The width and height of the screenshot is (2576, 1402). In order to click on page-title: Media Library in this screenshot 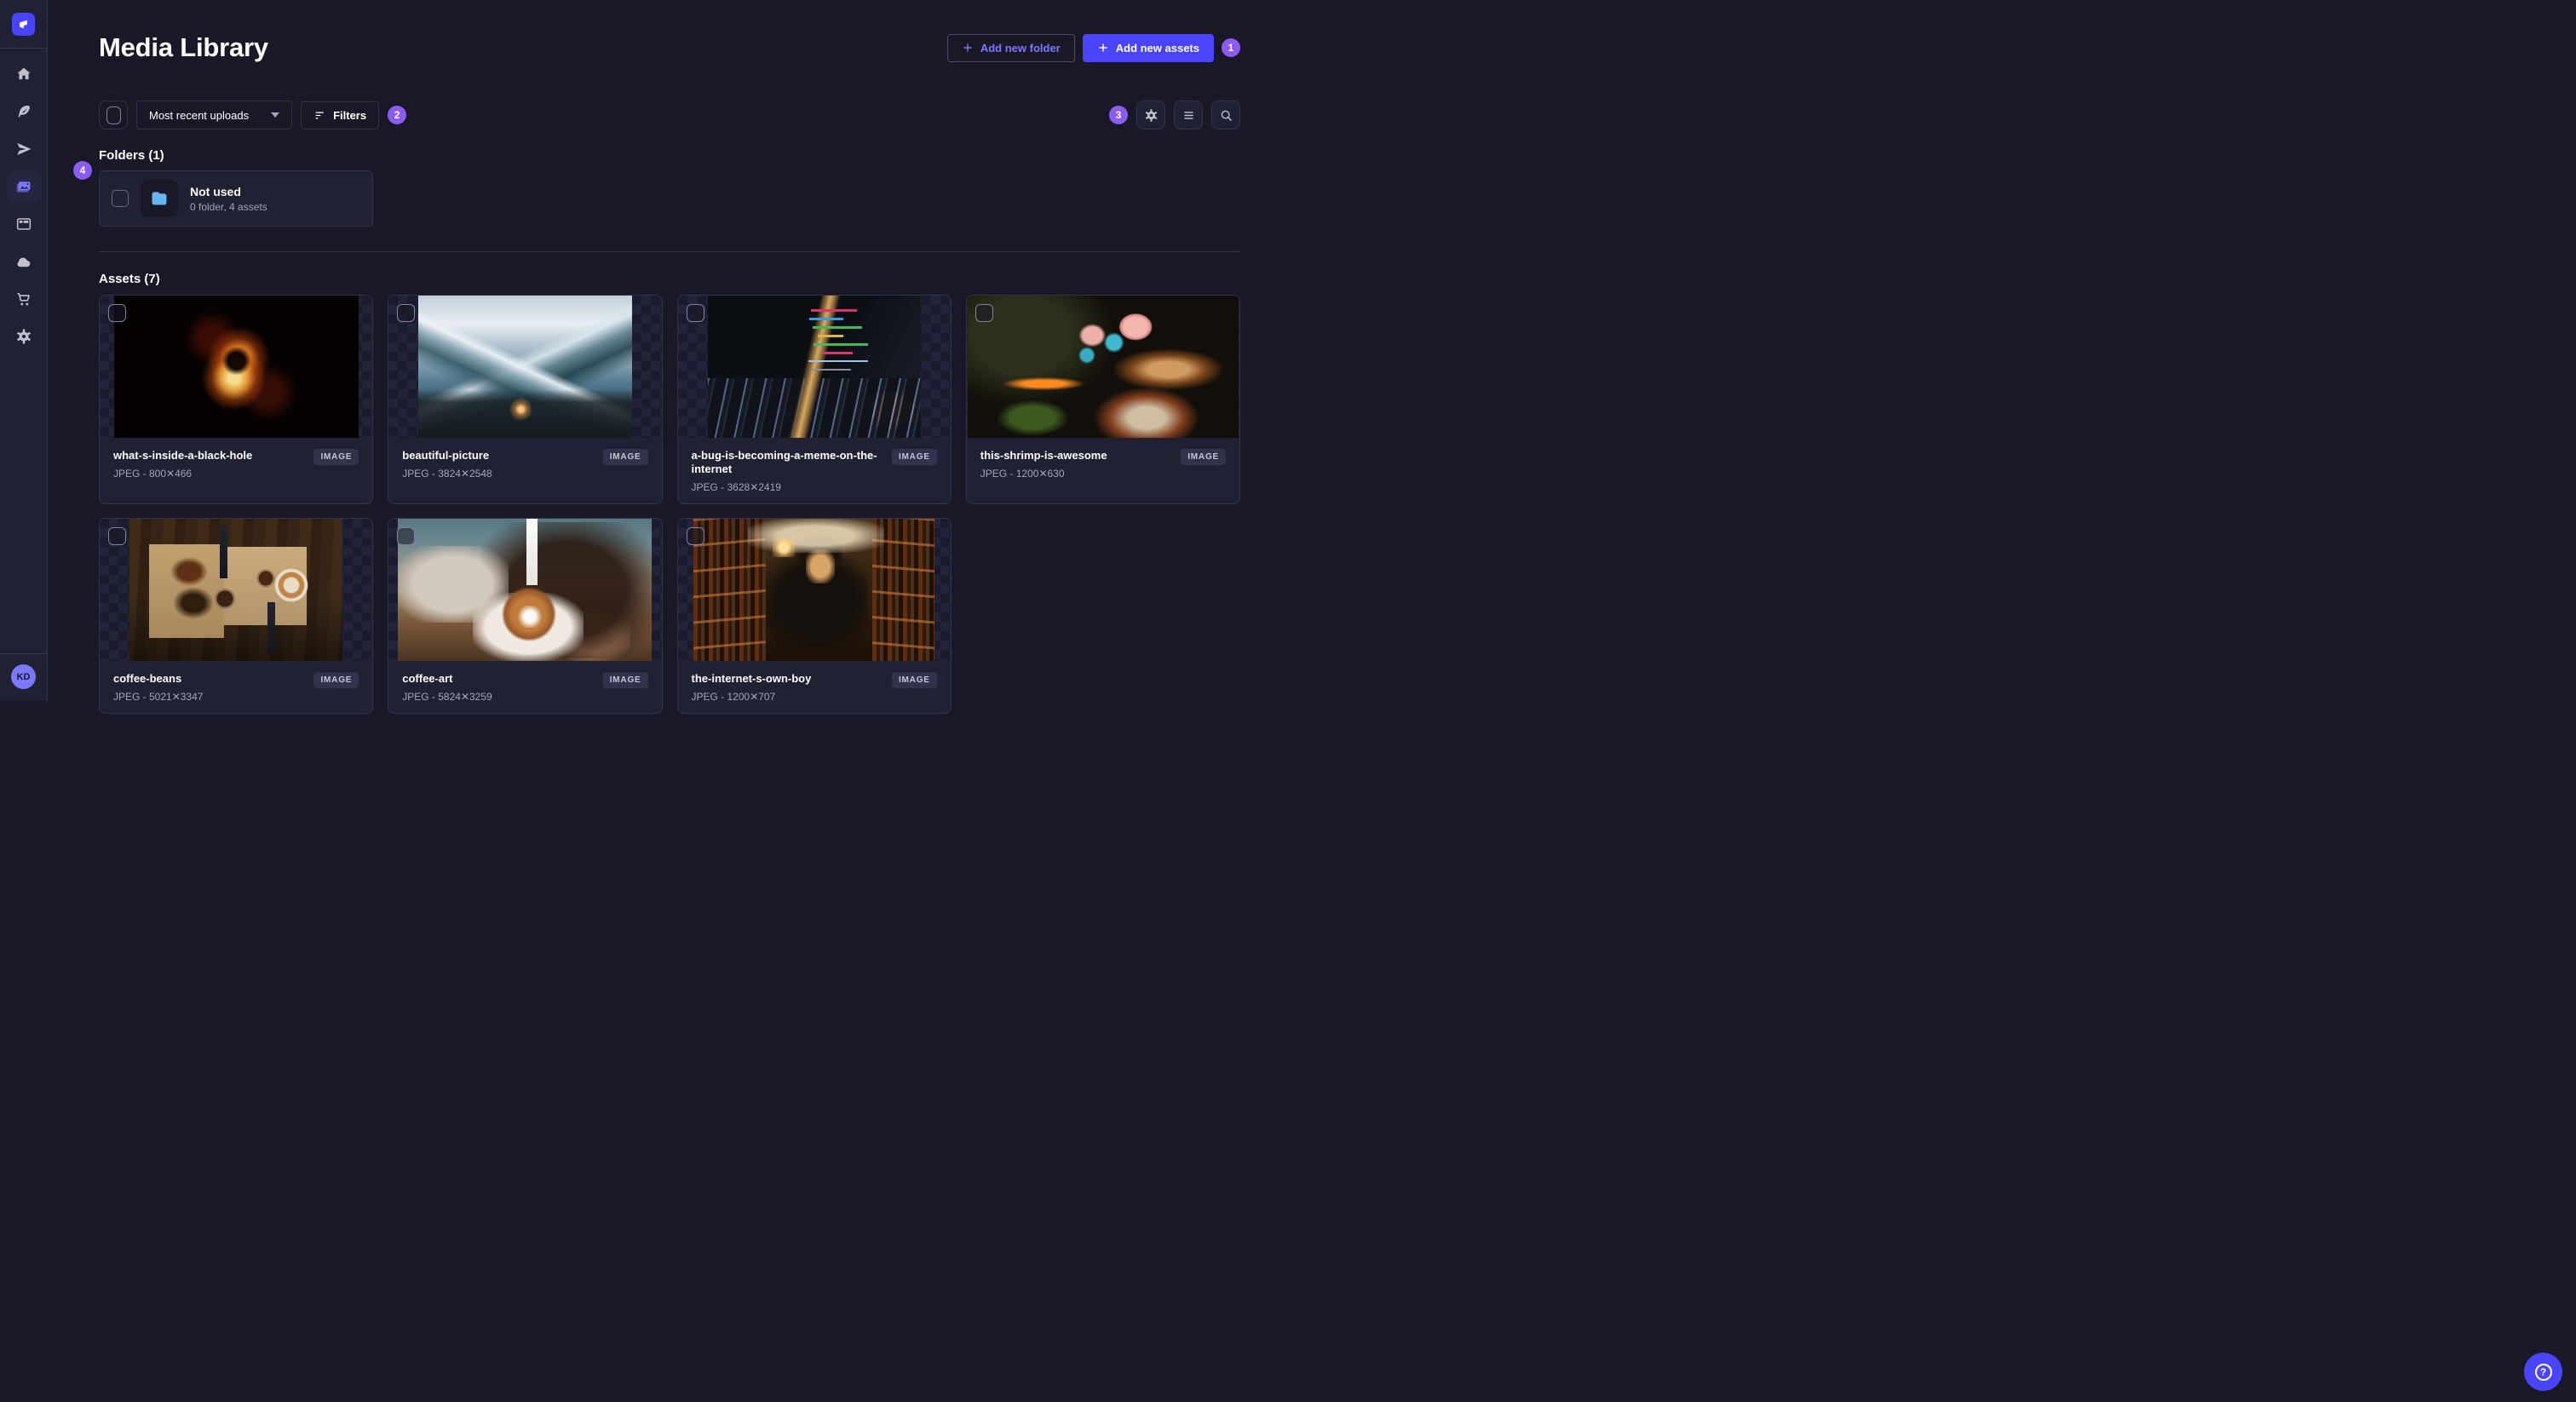, I will do `click(184, 47)`.